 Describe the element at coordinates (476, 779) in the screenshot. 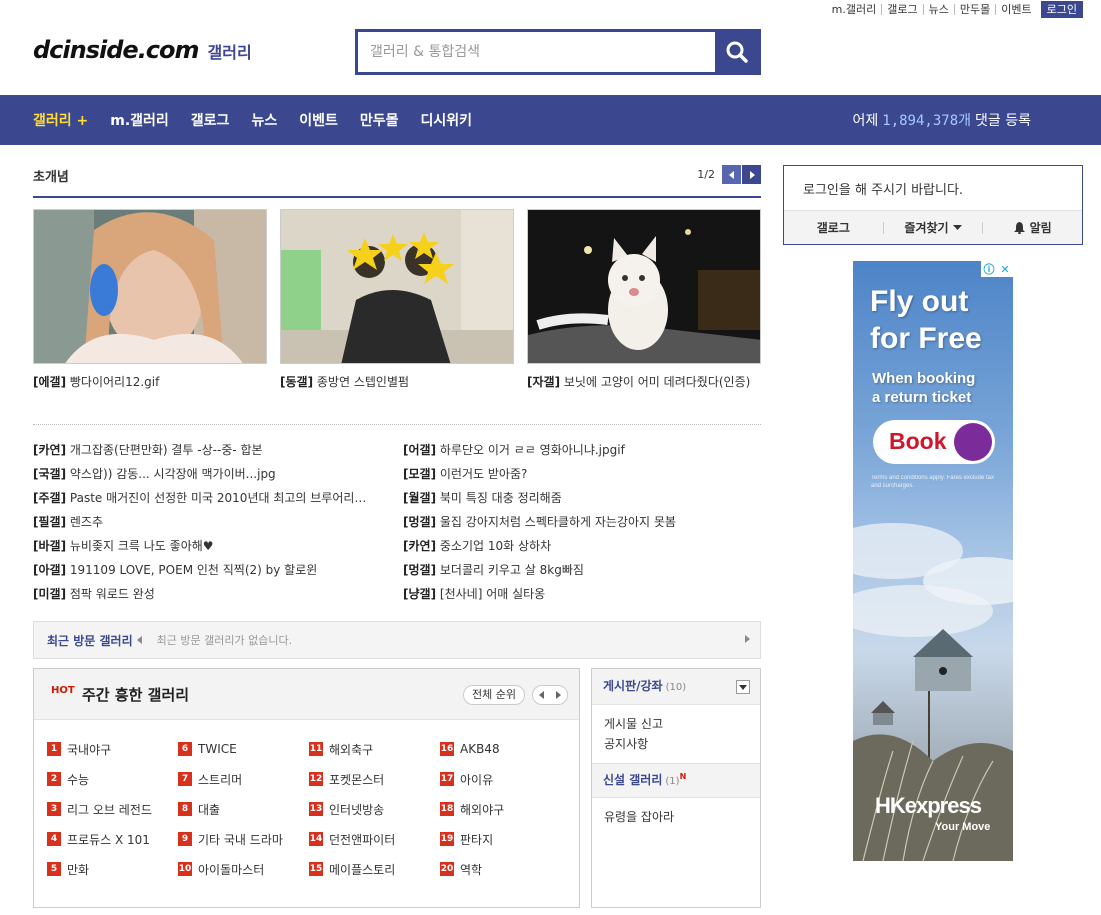

I see `gallery-name: 아이유` at that location.